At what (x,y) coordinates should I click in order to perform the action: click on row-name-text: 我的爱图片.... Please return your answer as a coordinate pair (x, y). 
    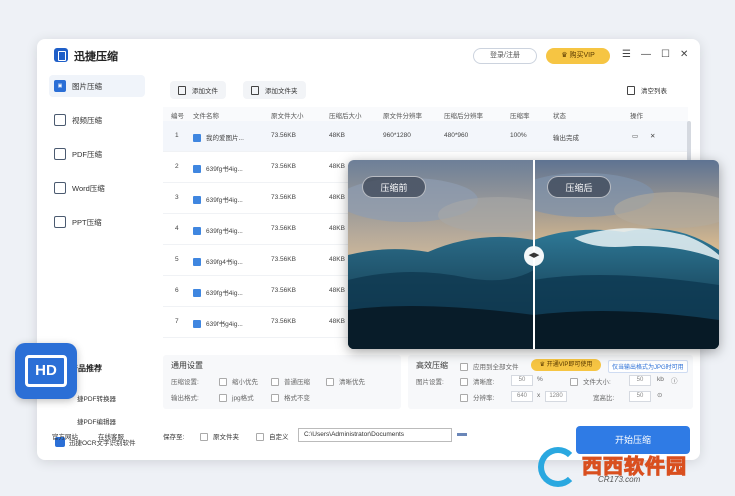
    Looking at the image, I should click on (225, 138).